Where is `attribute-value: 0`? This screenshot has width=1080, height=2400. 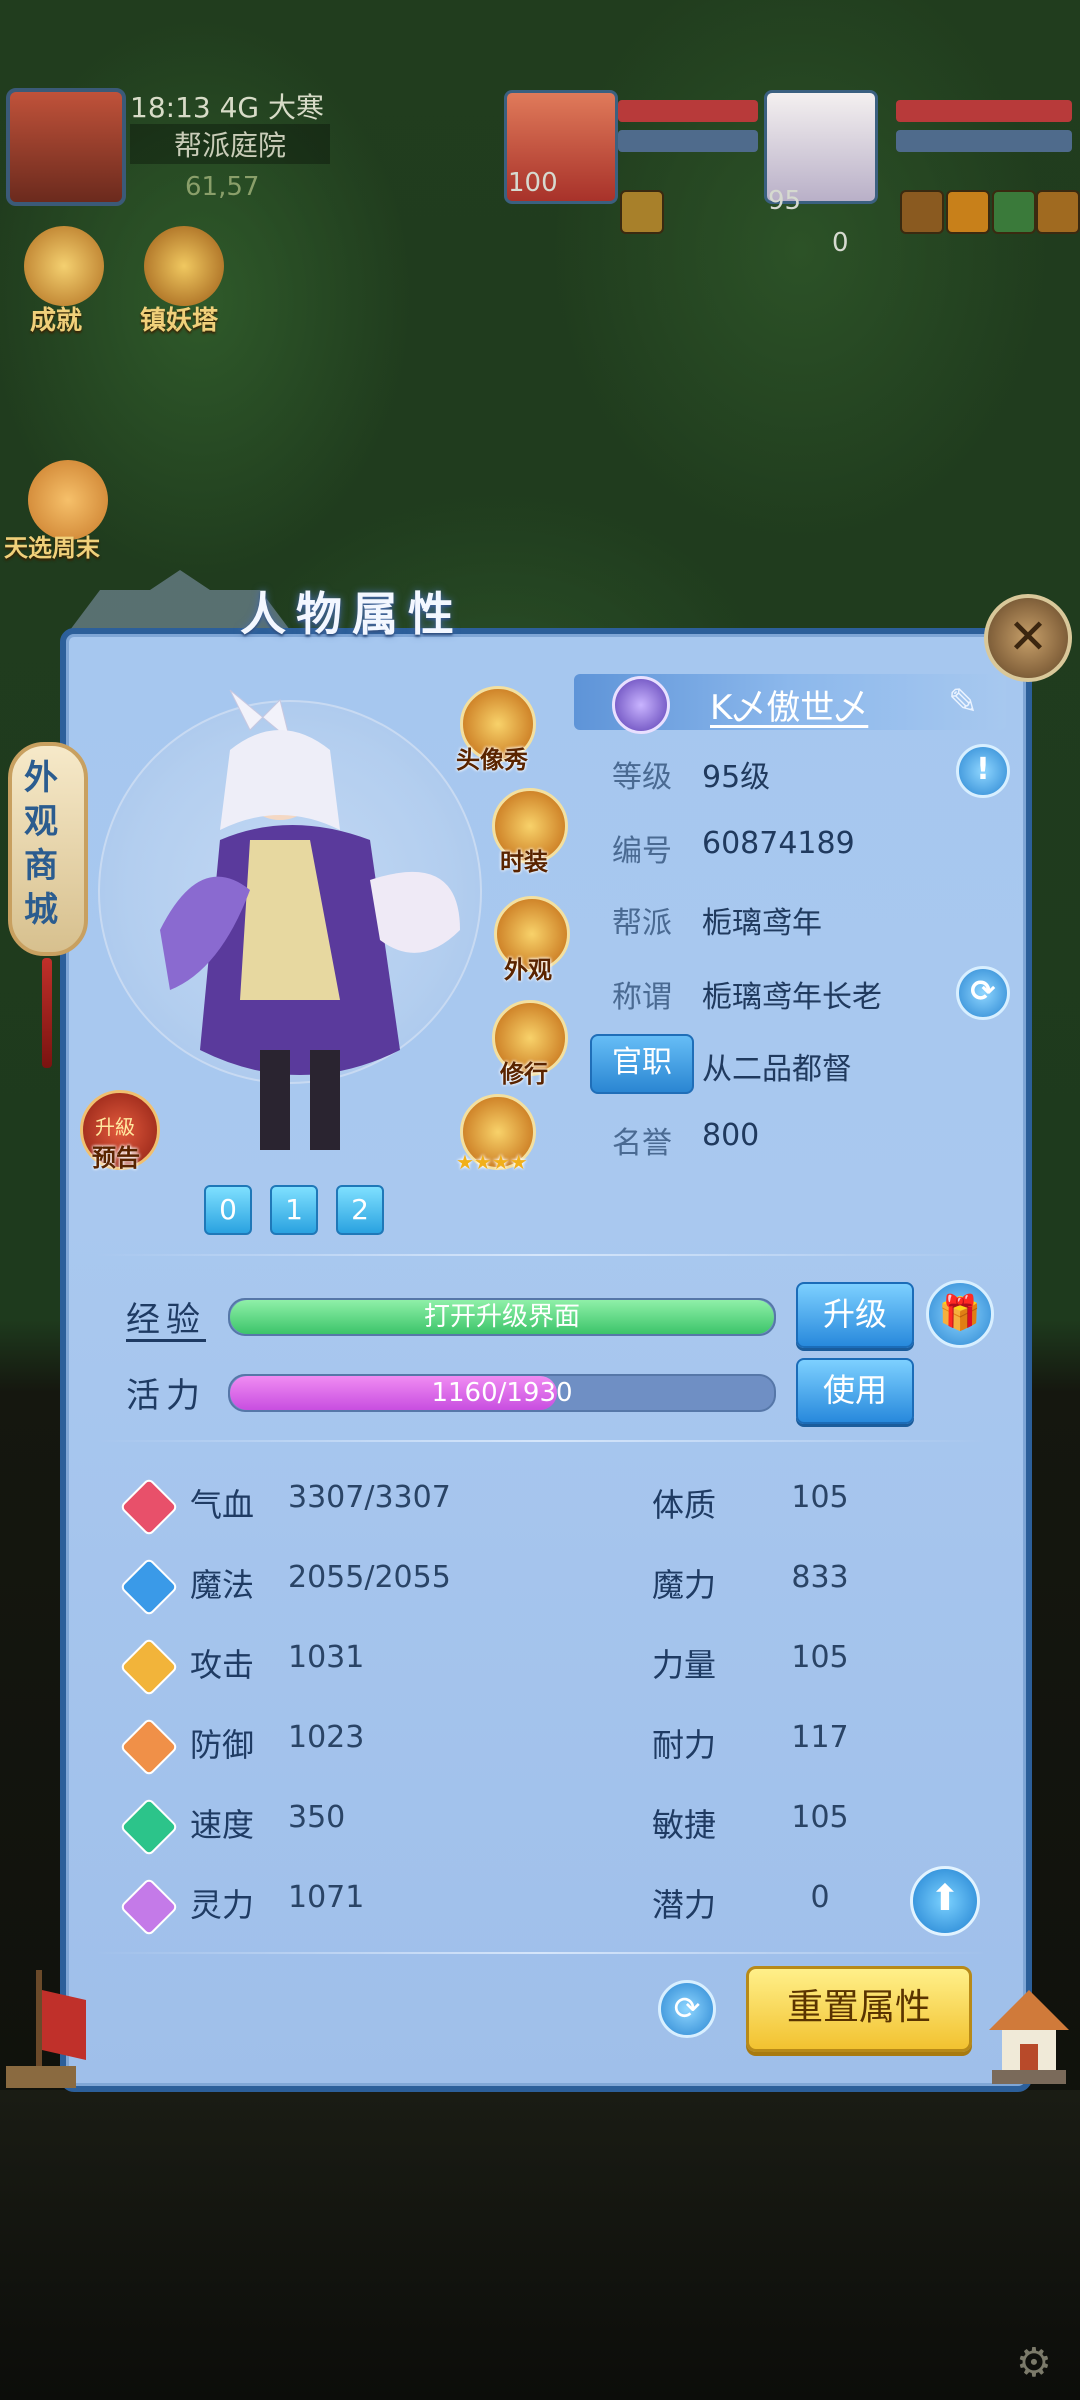 attribute-value: 0 is located at coordinates (820, 1897).